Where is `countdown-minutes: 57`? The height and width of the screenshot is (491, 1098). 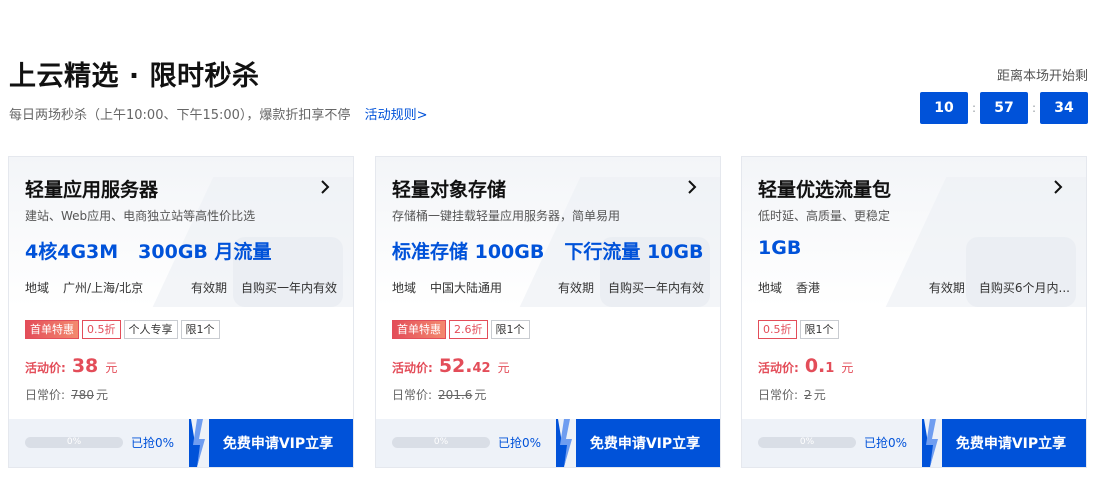 countdown-minutes: 57 is located at coordinates (1004, 108).